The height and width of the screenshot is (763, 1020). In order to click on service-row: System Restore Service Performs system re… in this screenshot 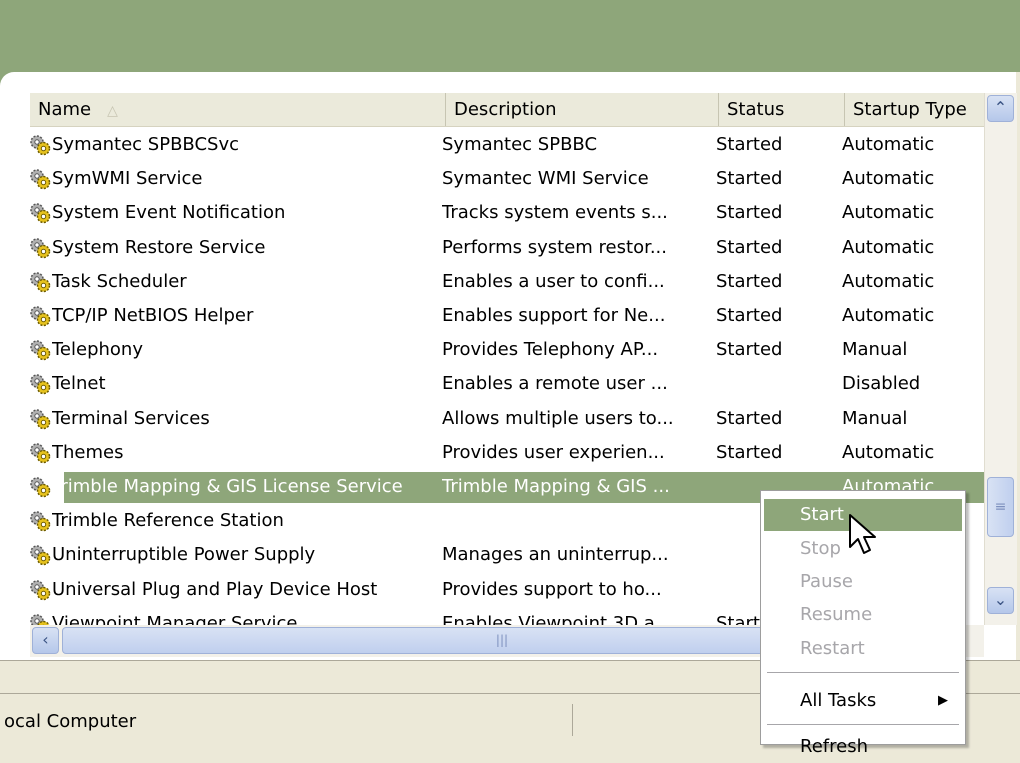, I will do `click(507, 248)`.